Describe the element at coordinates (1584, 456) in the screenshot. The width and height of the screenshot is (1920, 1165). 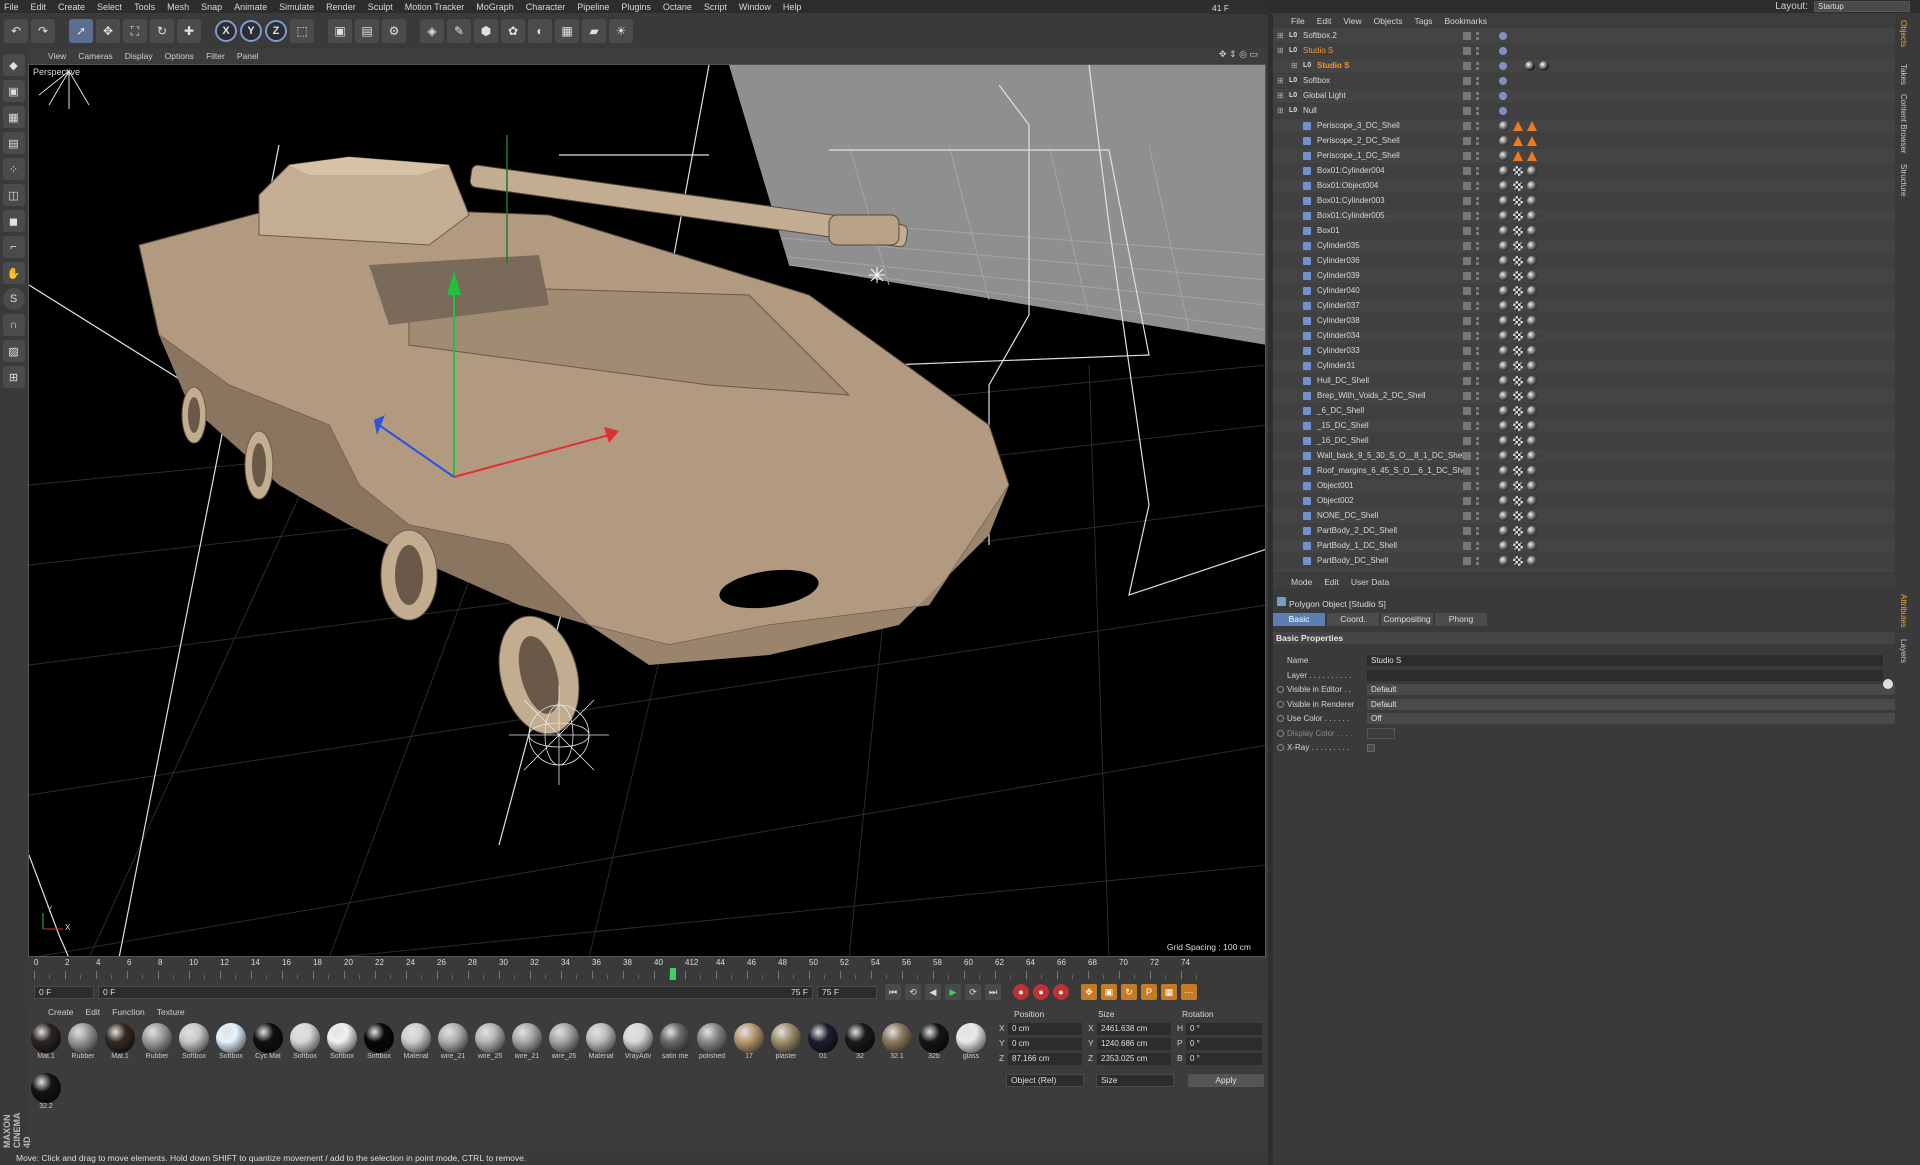
I see `object-row: Wall_back_9_5_30_S_O__8_1_DC_Shell` at that location.